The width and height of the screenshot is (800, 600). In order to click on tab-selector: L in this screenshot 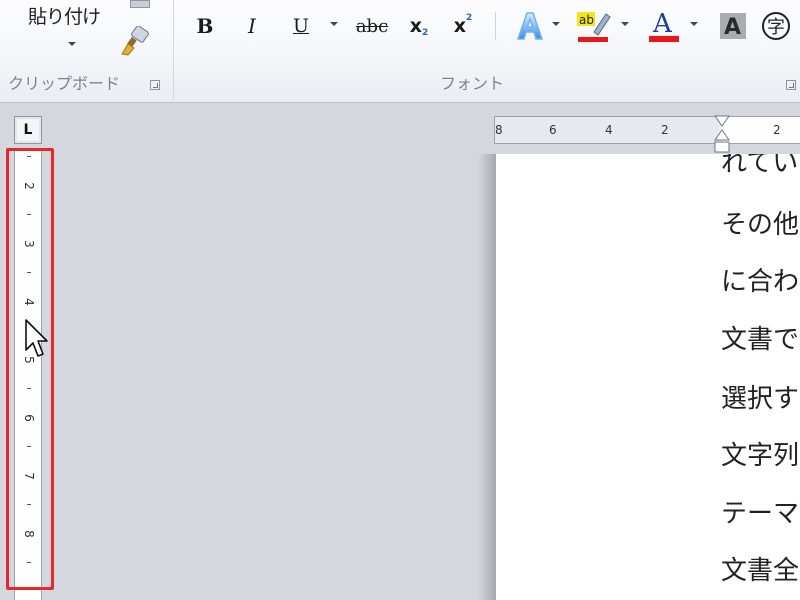, I will do `click(28, 130)`.